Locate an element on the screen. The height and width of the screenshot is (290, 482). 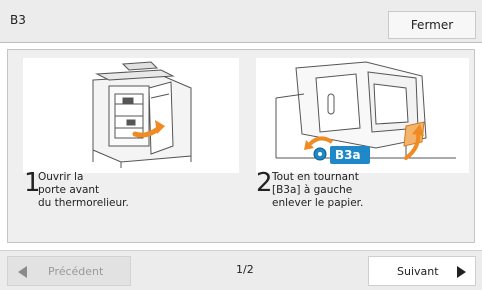
footer-bar: Précédent 1/2 Suivant is located at coordinates (241, 270).